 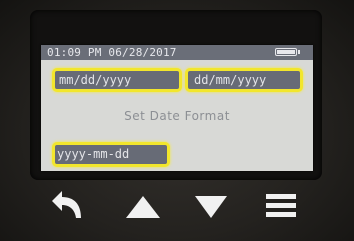 I want to click on up-triangle-icon, so click(x=143, y=207).